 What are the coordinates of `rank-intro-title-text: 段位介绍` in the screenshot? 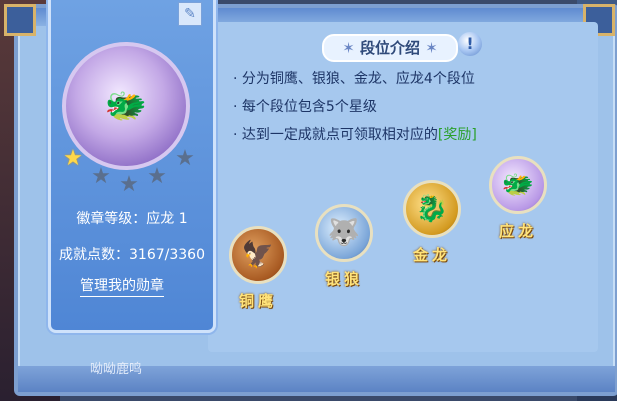 It's located at (389, 48).